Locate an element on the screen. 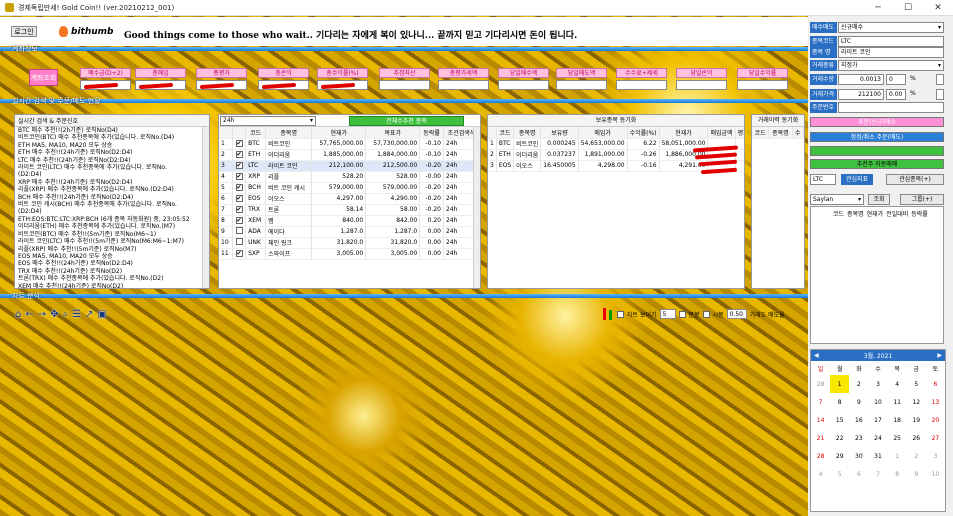 This screenshot has width=953, height=516. order-type-select: 신규매수 ▾ is located at coordinates (891, 27).